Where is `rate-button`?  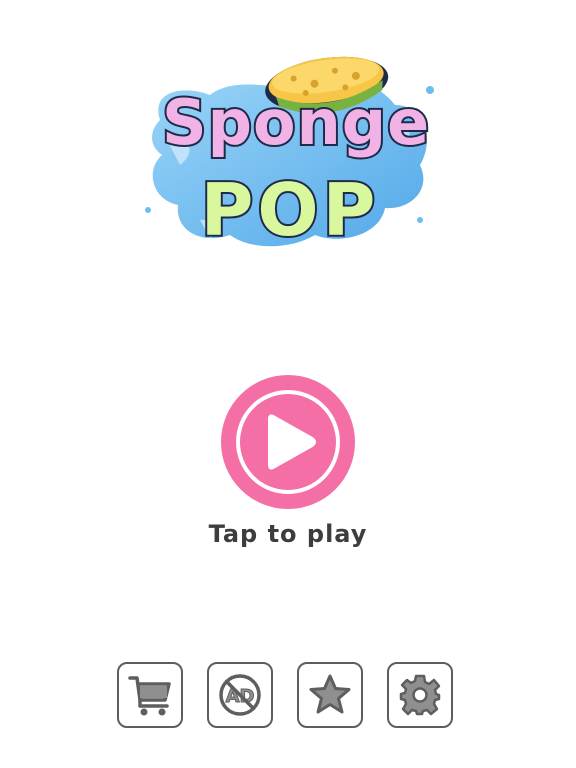
rate-button is located at coordinates (330, 695).